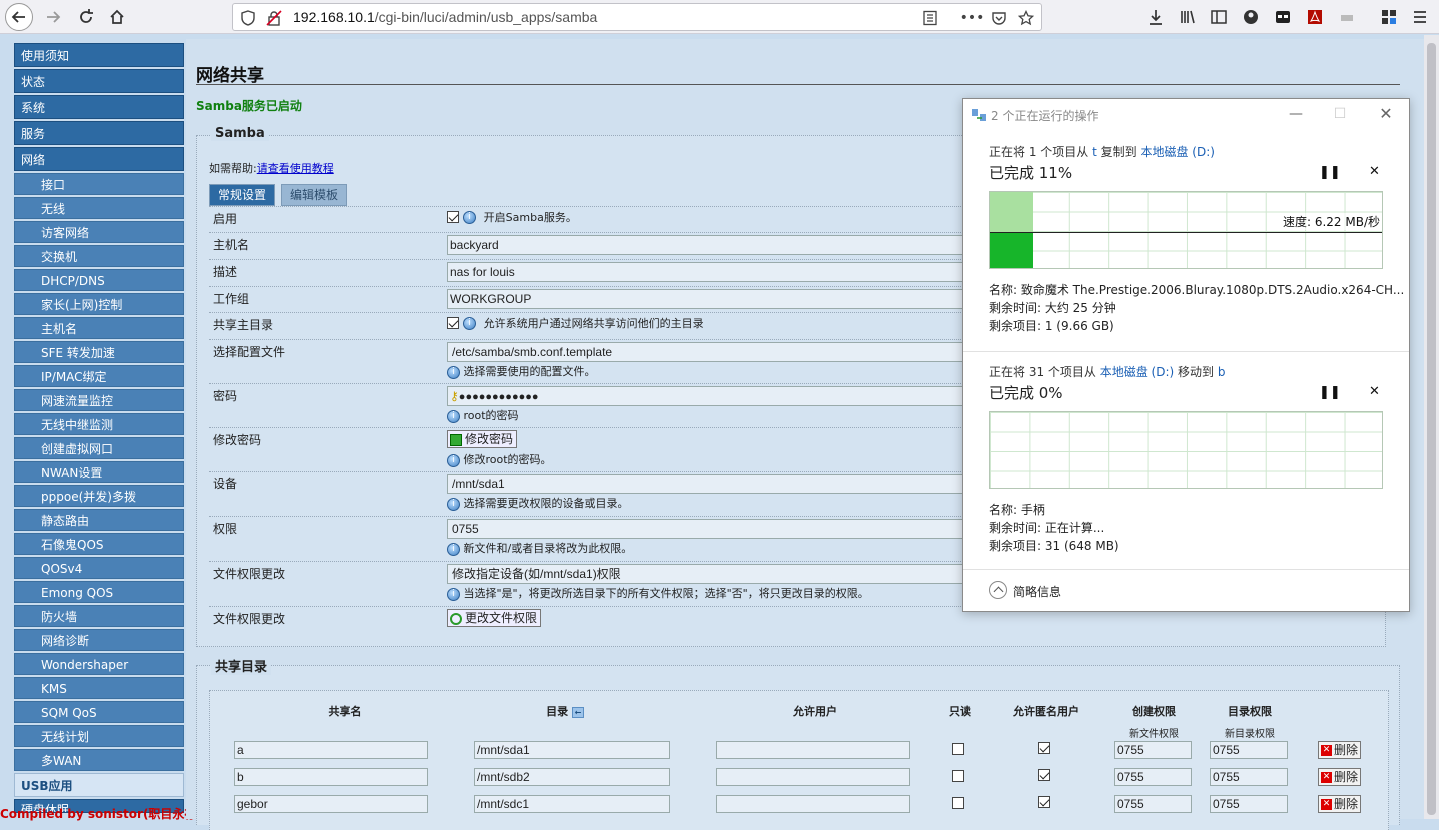 Image resolution: width=1439 pixels, height=830 pixels. What do you see at coordinates (1296, 114) in the screenshot?
I see `minimize-button: —` at bounding box center [1296, 114].